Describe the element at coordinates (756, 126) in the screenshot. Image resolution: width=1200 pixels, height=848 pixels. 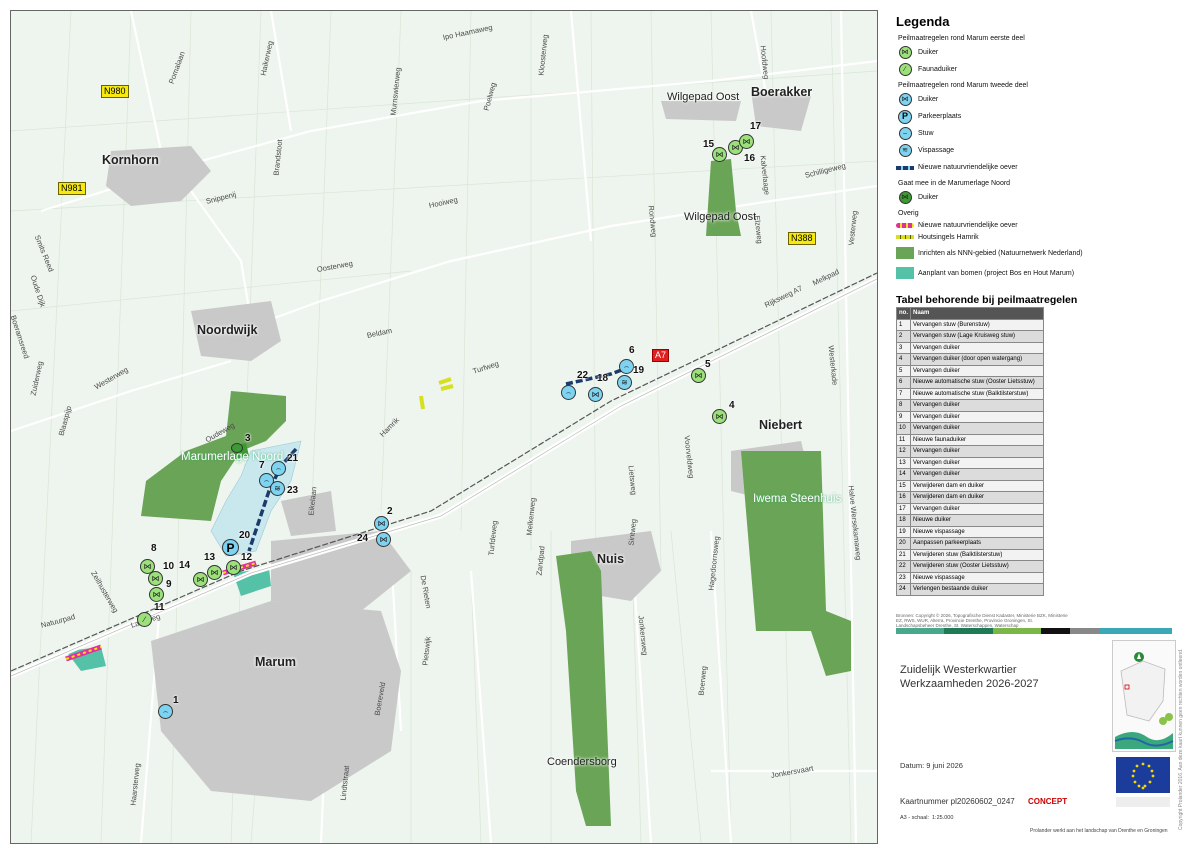
I see `marker-number-17: 17` at that location.